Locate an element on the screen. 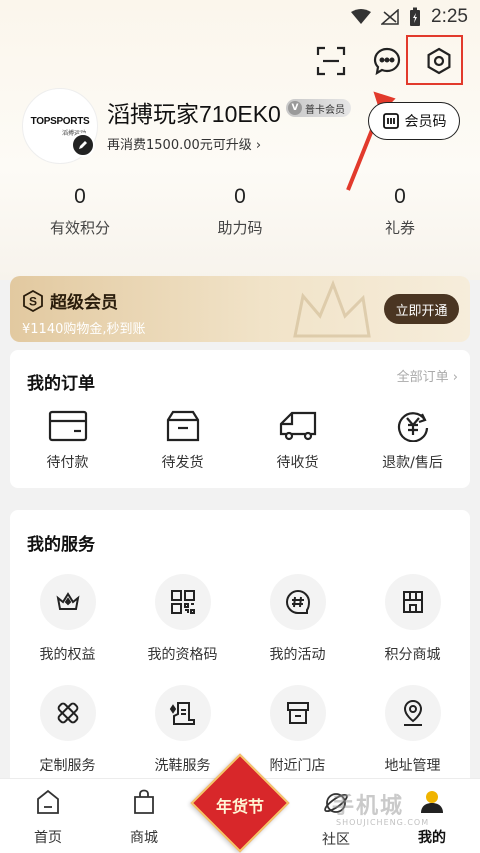 Image resolution: width=480 pixels, height=853 pixels. service-label: 我的权益 is located at coordinates (67, 655).